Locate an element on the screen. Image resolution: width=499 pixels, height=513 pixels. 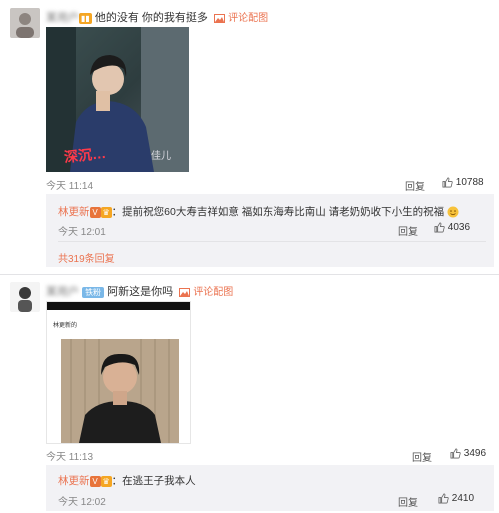
like-count: 10788 is located at coordinates (469, 183).